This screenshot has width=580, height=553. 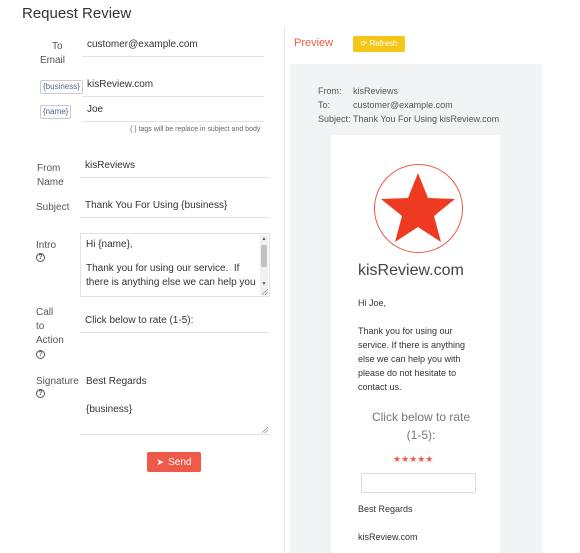 What do you see at coordinates (364, 43) in the screenshot?
I see `refresh-icon: ⟳` at bounding box center [364, 43].